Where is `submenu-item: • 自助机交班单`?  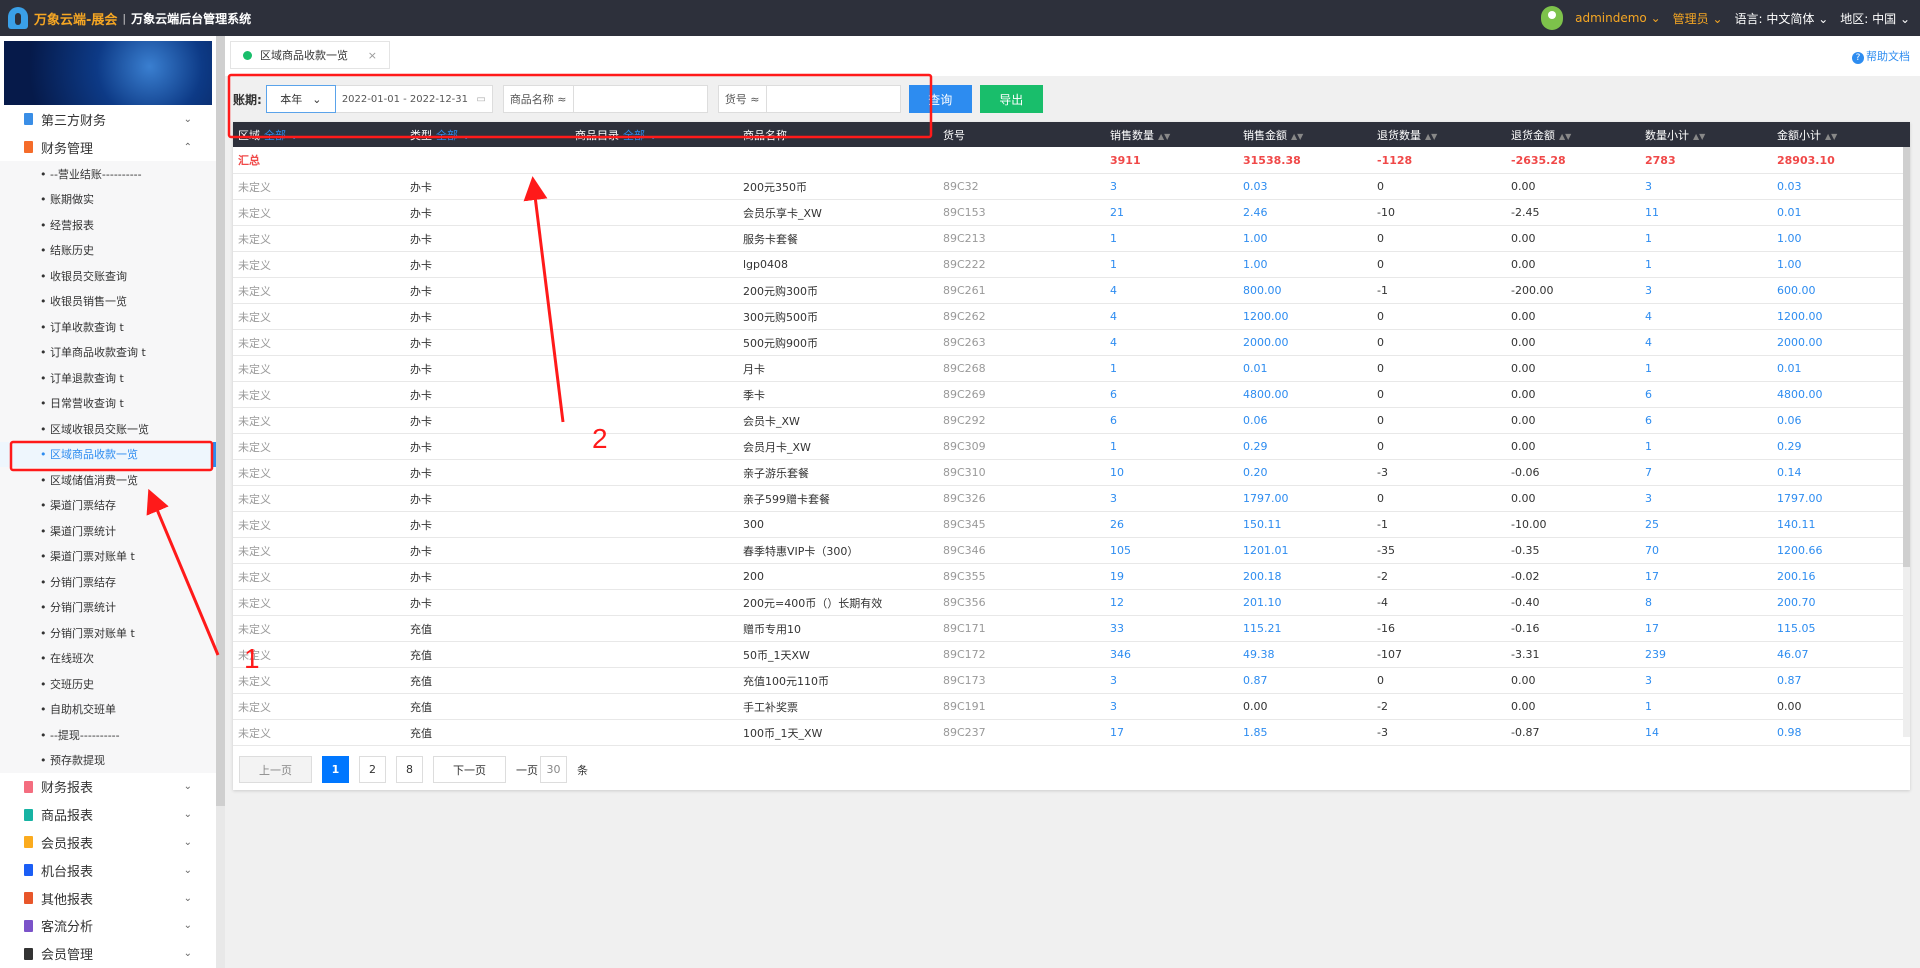 submenu-item: • 自助机交班单 is located at coordinates (108, 710).